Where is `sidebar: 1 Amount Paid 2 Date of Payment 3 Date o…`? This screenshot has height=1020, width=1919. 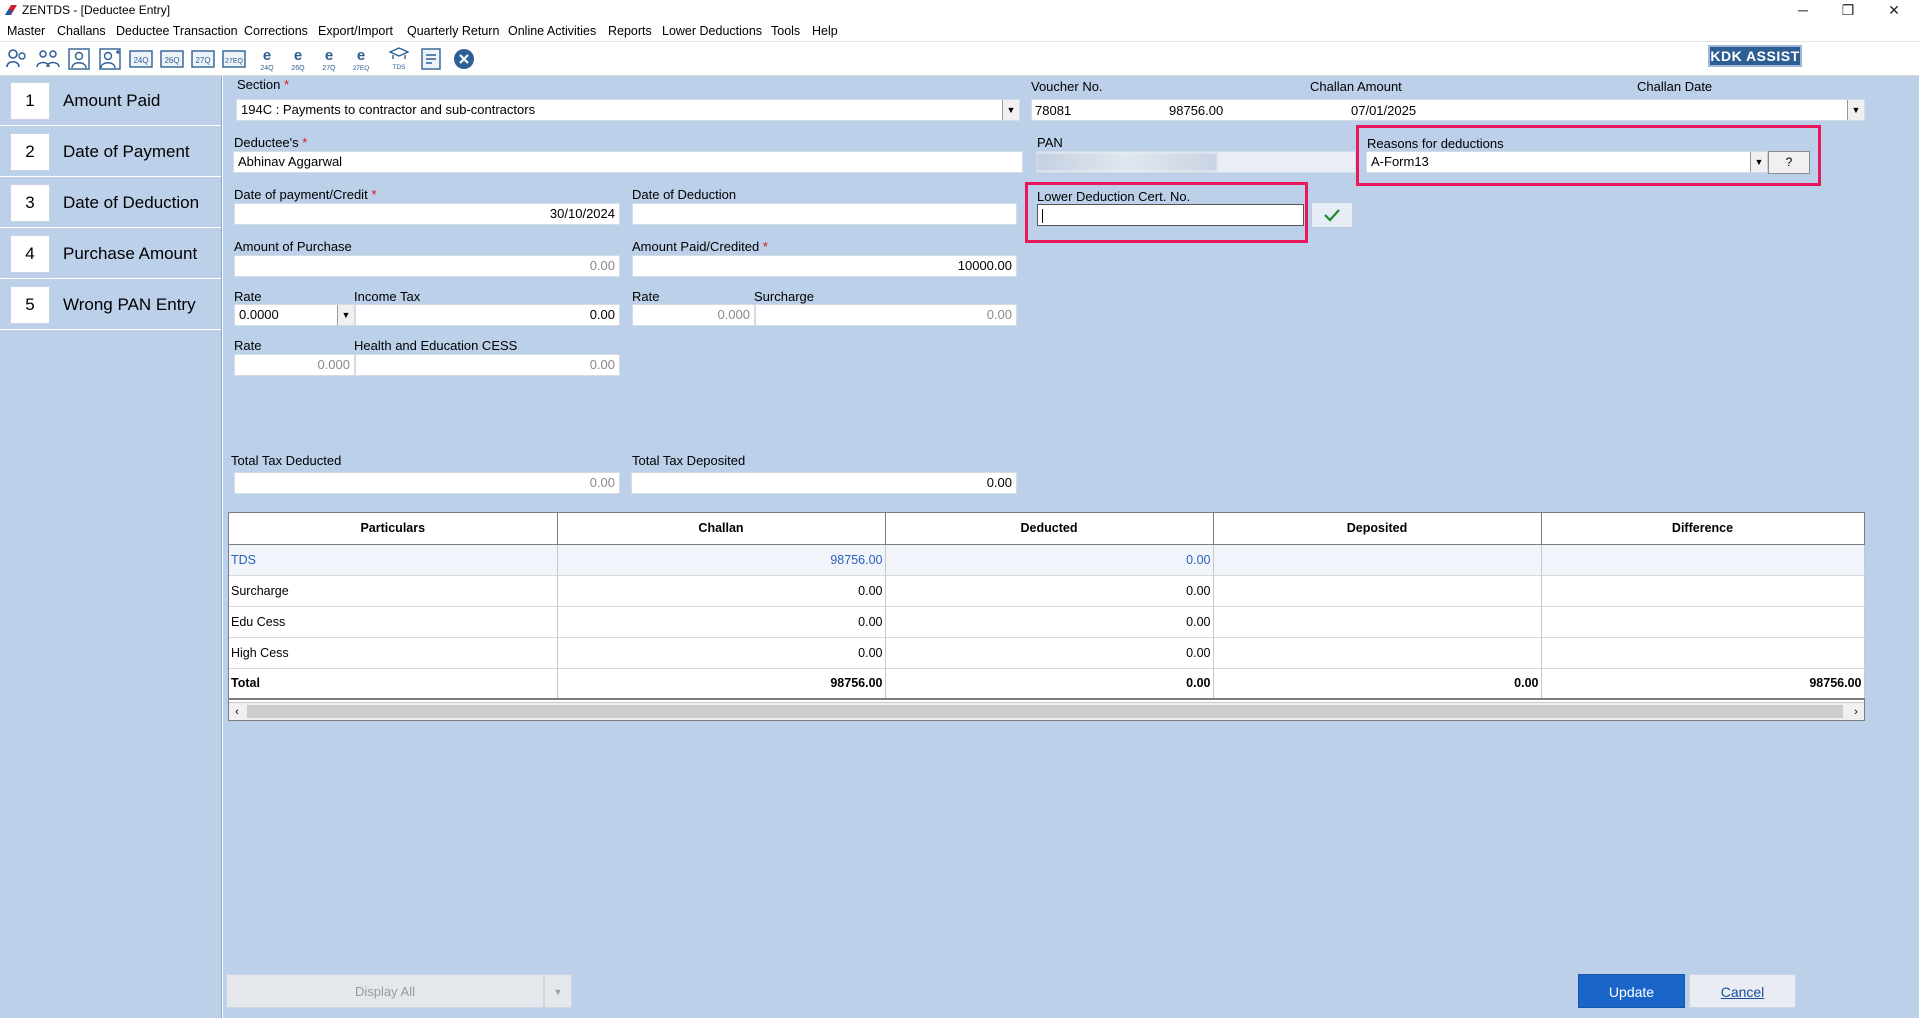 sidebar: 1 Amount Paid 2 Date of Payment 3 Date o… is located at coordinates (111, 547).